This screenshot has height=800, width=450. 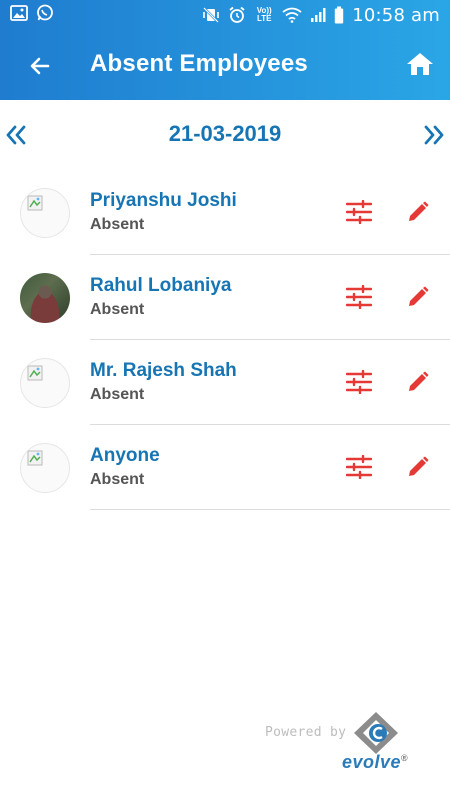 What do you see at coordinates (375, 762) in the screenshot?
I see `evolve-brand: evolve®` at bounding box center [375, 762].